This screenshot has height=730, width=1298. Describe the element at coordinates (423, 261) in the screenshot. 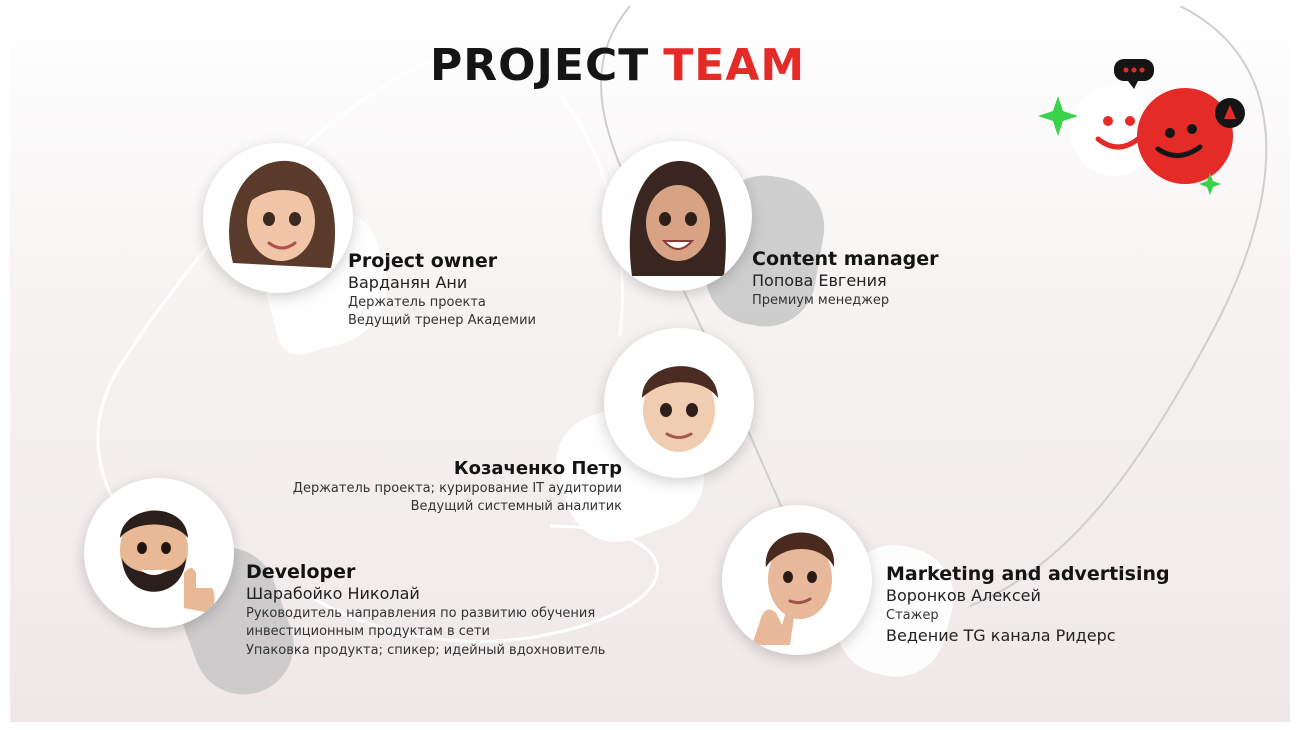

I see `member-role: Project owner` at that location.